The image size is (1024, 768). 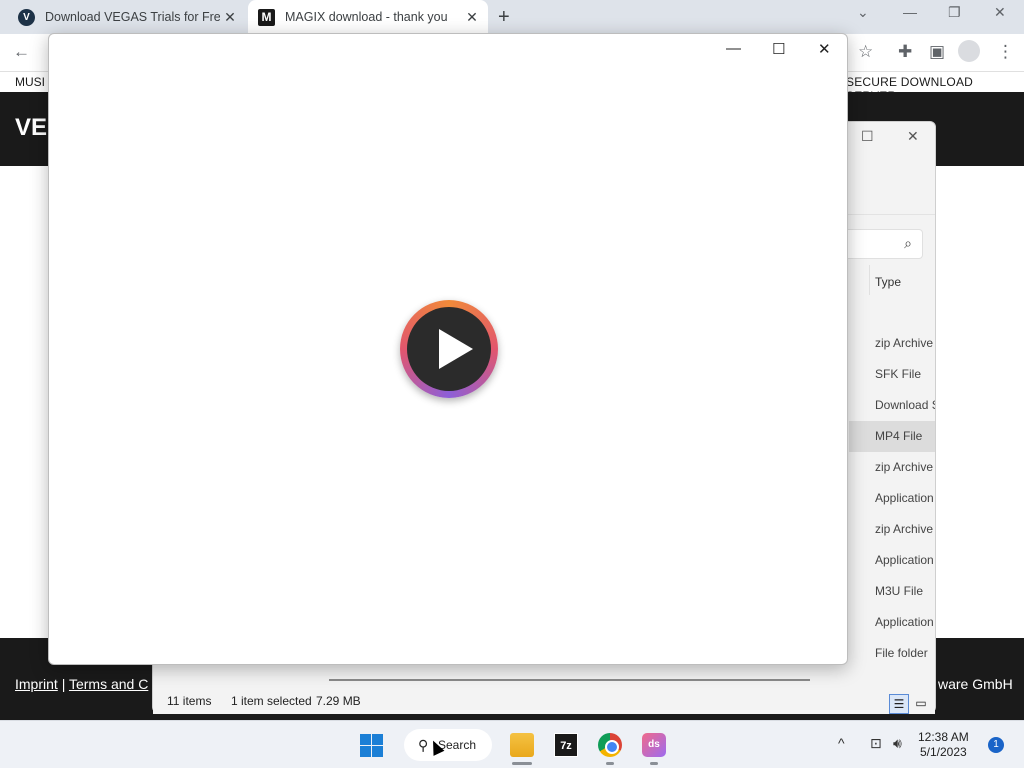 I want to click on network-icon: ⊡, so click(x=876, y=743).